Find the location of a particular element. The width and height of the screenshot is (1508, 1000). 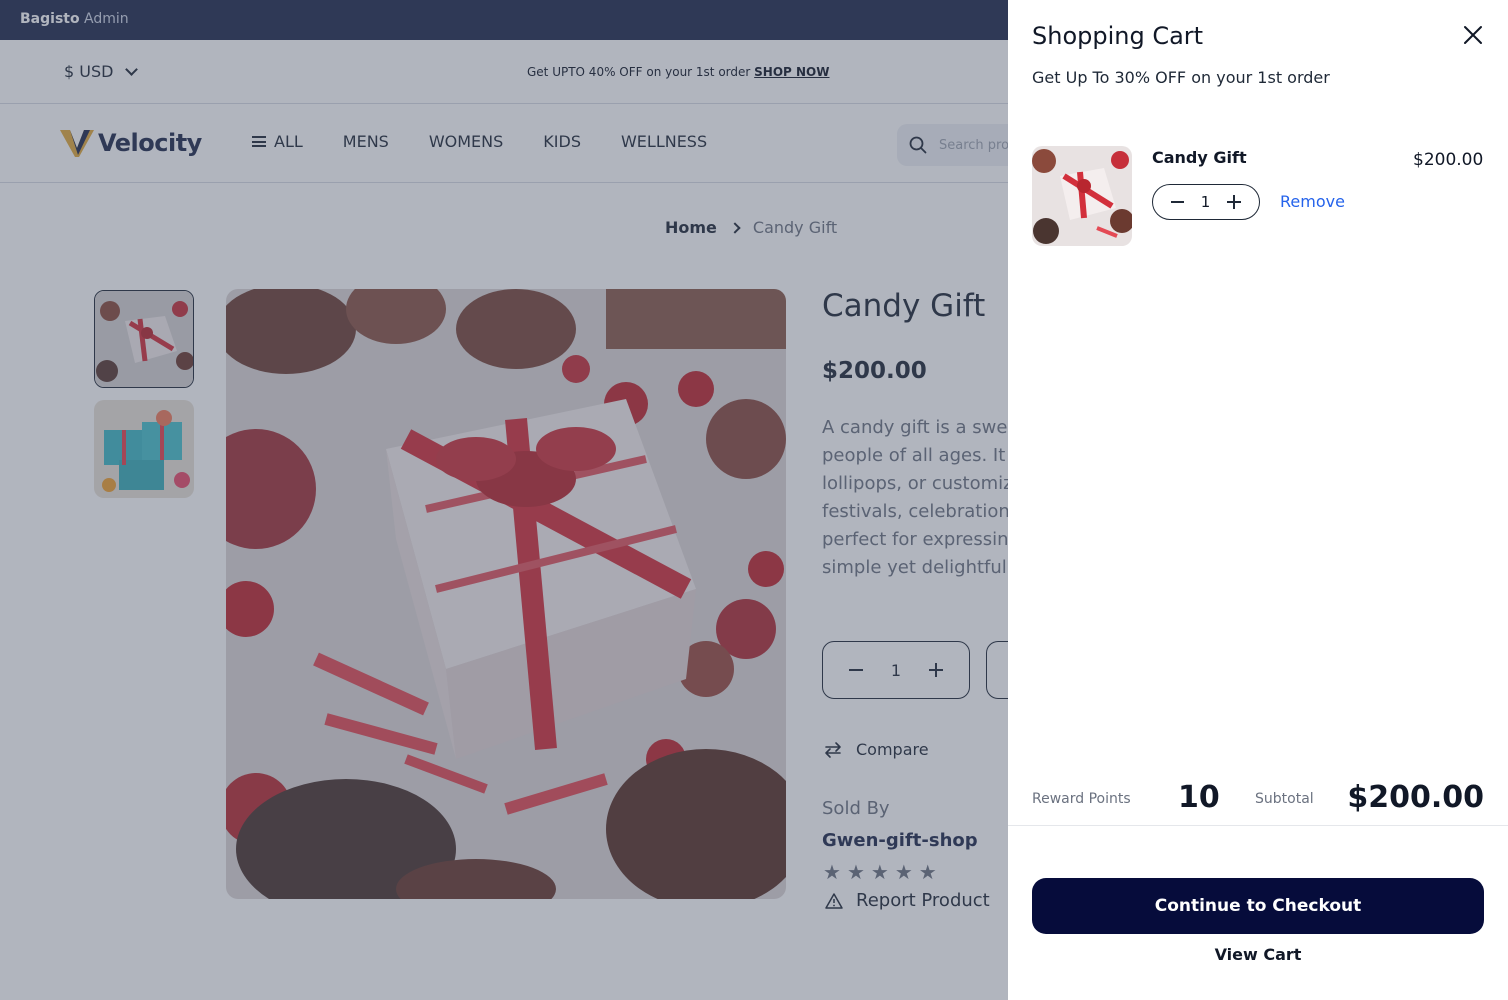

reward-points-value: 10 is located at coordinates (1199, 797).